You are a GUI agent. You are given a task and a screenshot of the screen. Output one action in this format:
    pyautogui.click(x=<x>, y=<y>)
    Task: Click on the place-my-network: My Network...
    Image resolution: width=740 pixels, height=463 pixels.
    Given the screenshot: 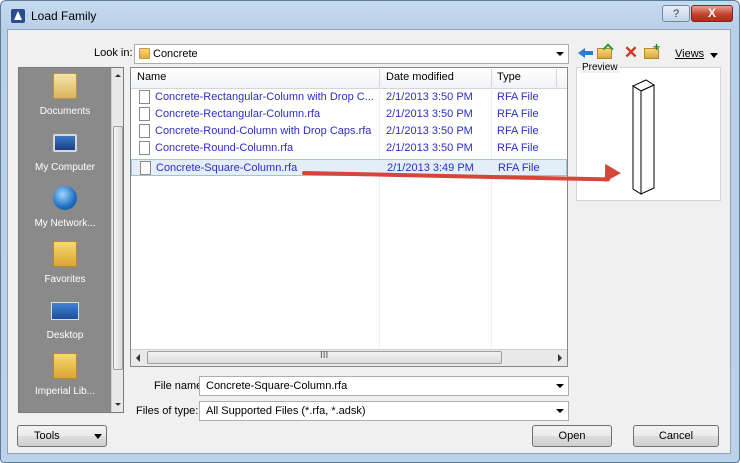 What is the action you would take?
    pyautogui.click(x=65, y=209)
    